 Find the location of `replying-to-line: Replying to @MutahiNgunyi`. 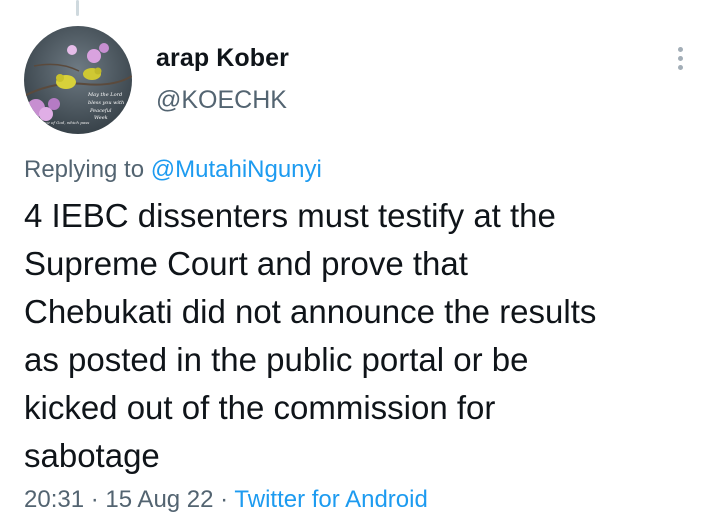

replying-to-line: Replying to @MutahiNgunyi is located at coordinates (173, 170).